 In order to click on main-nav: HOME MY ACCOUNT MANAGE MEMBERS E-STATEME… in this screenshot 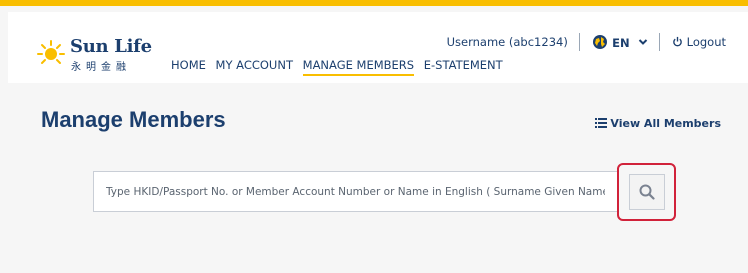, I will do `click(340, 67)`.